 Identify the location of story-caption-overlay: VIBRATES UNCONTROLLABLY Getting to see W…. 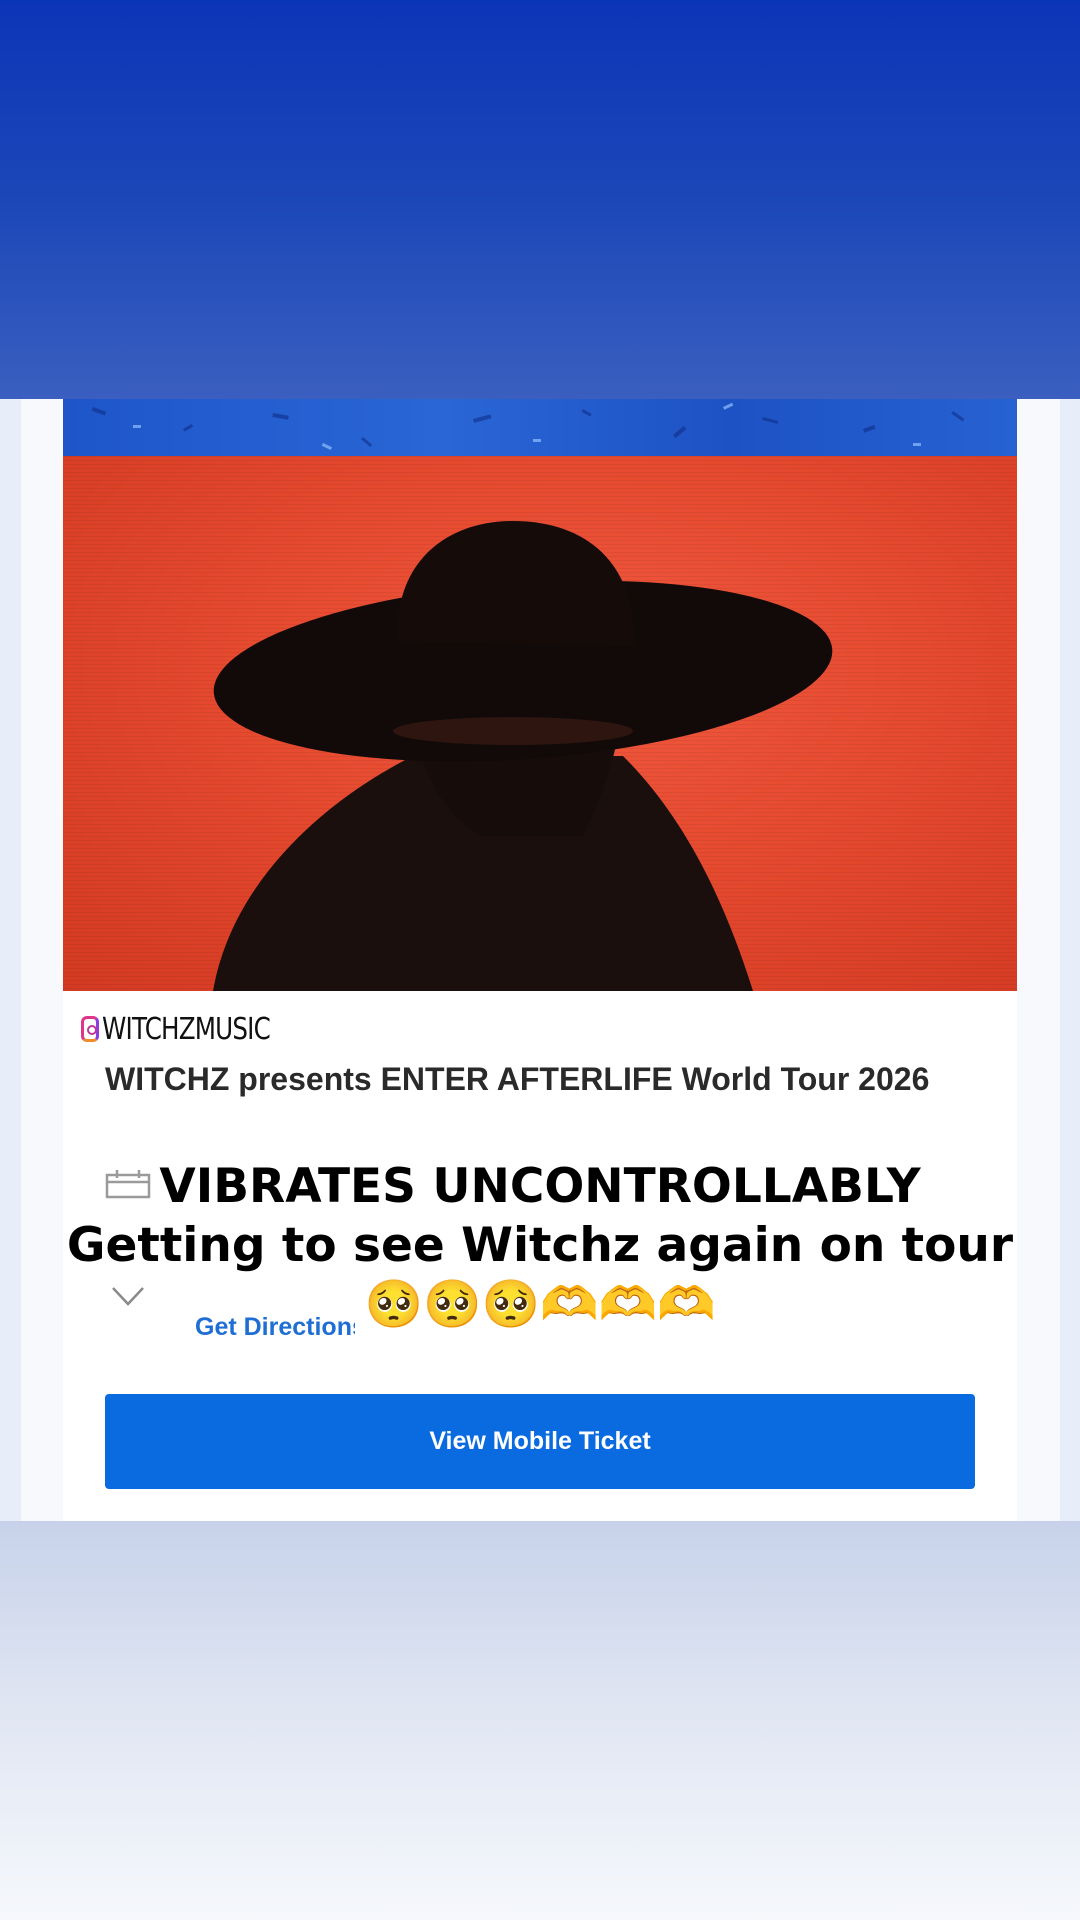
(540, 1245).